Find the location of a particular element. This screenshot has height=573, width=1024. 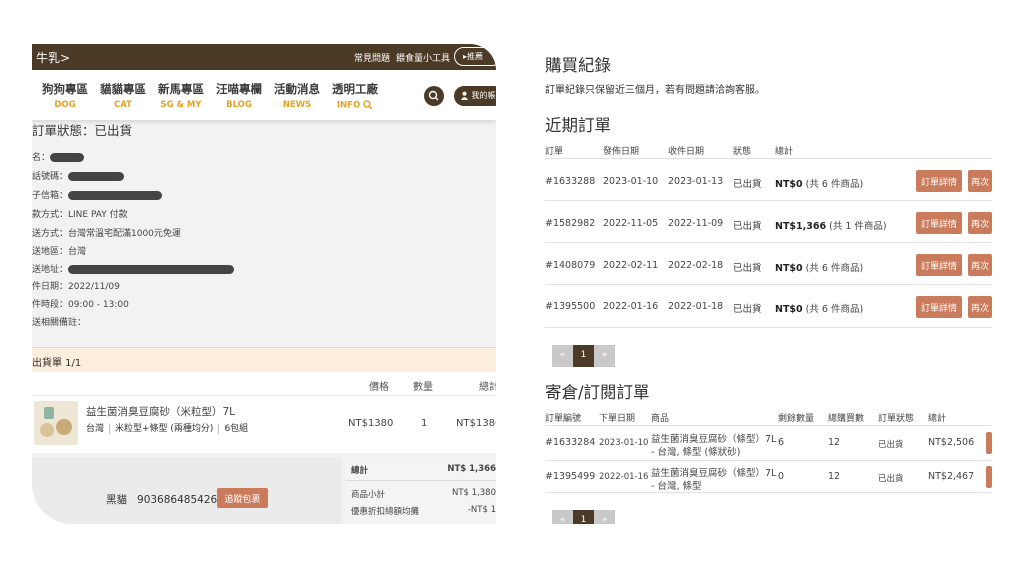

header-price: 價格 is located at coordinates (379, 387).